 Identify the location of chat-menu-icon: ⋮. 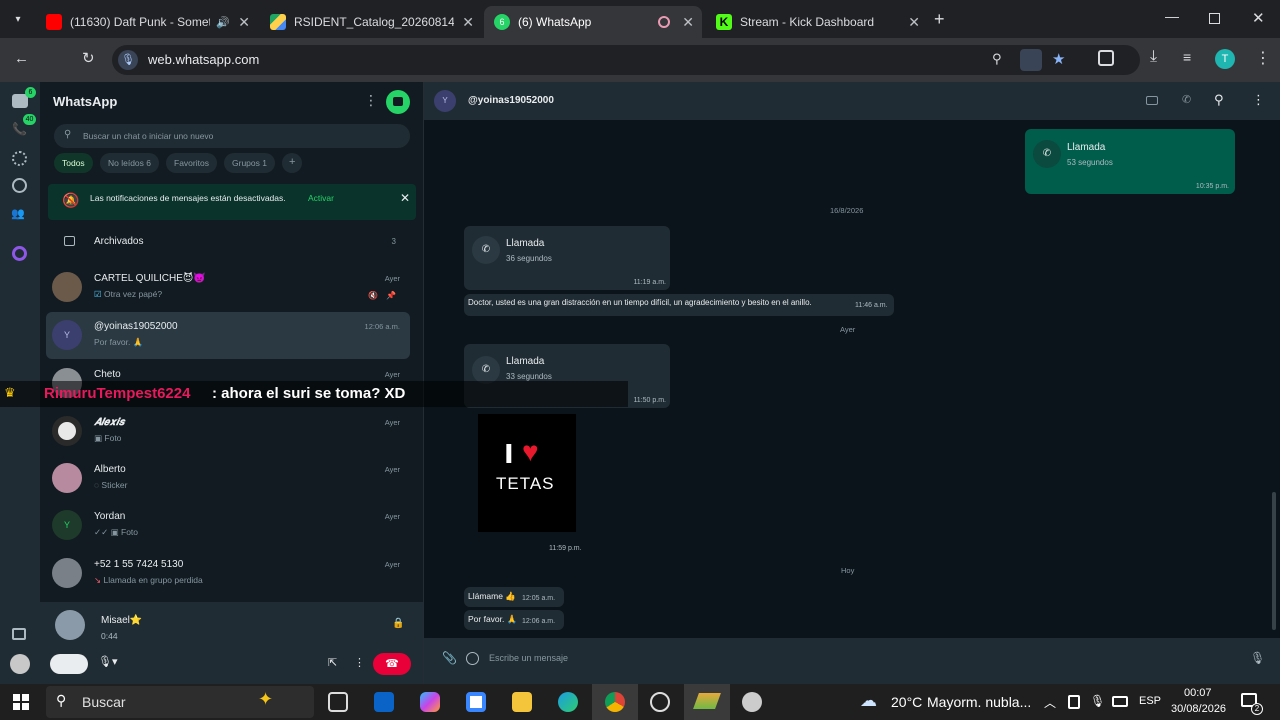
(1258, 100).